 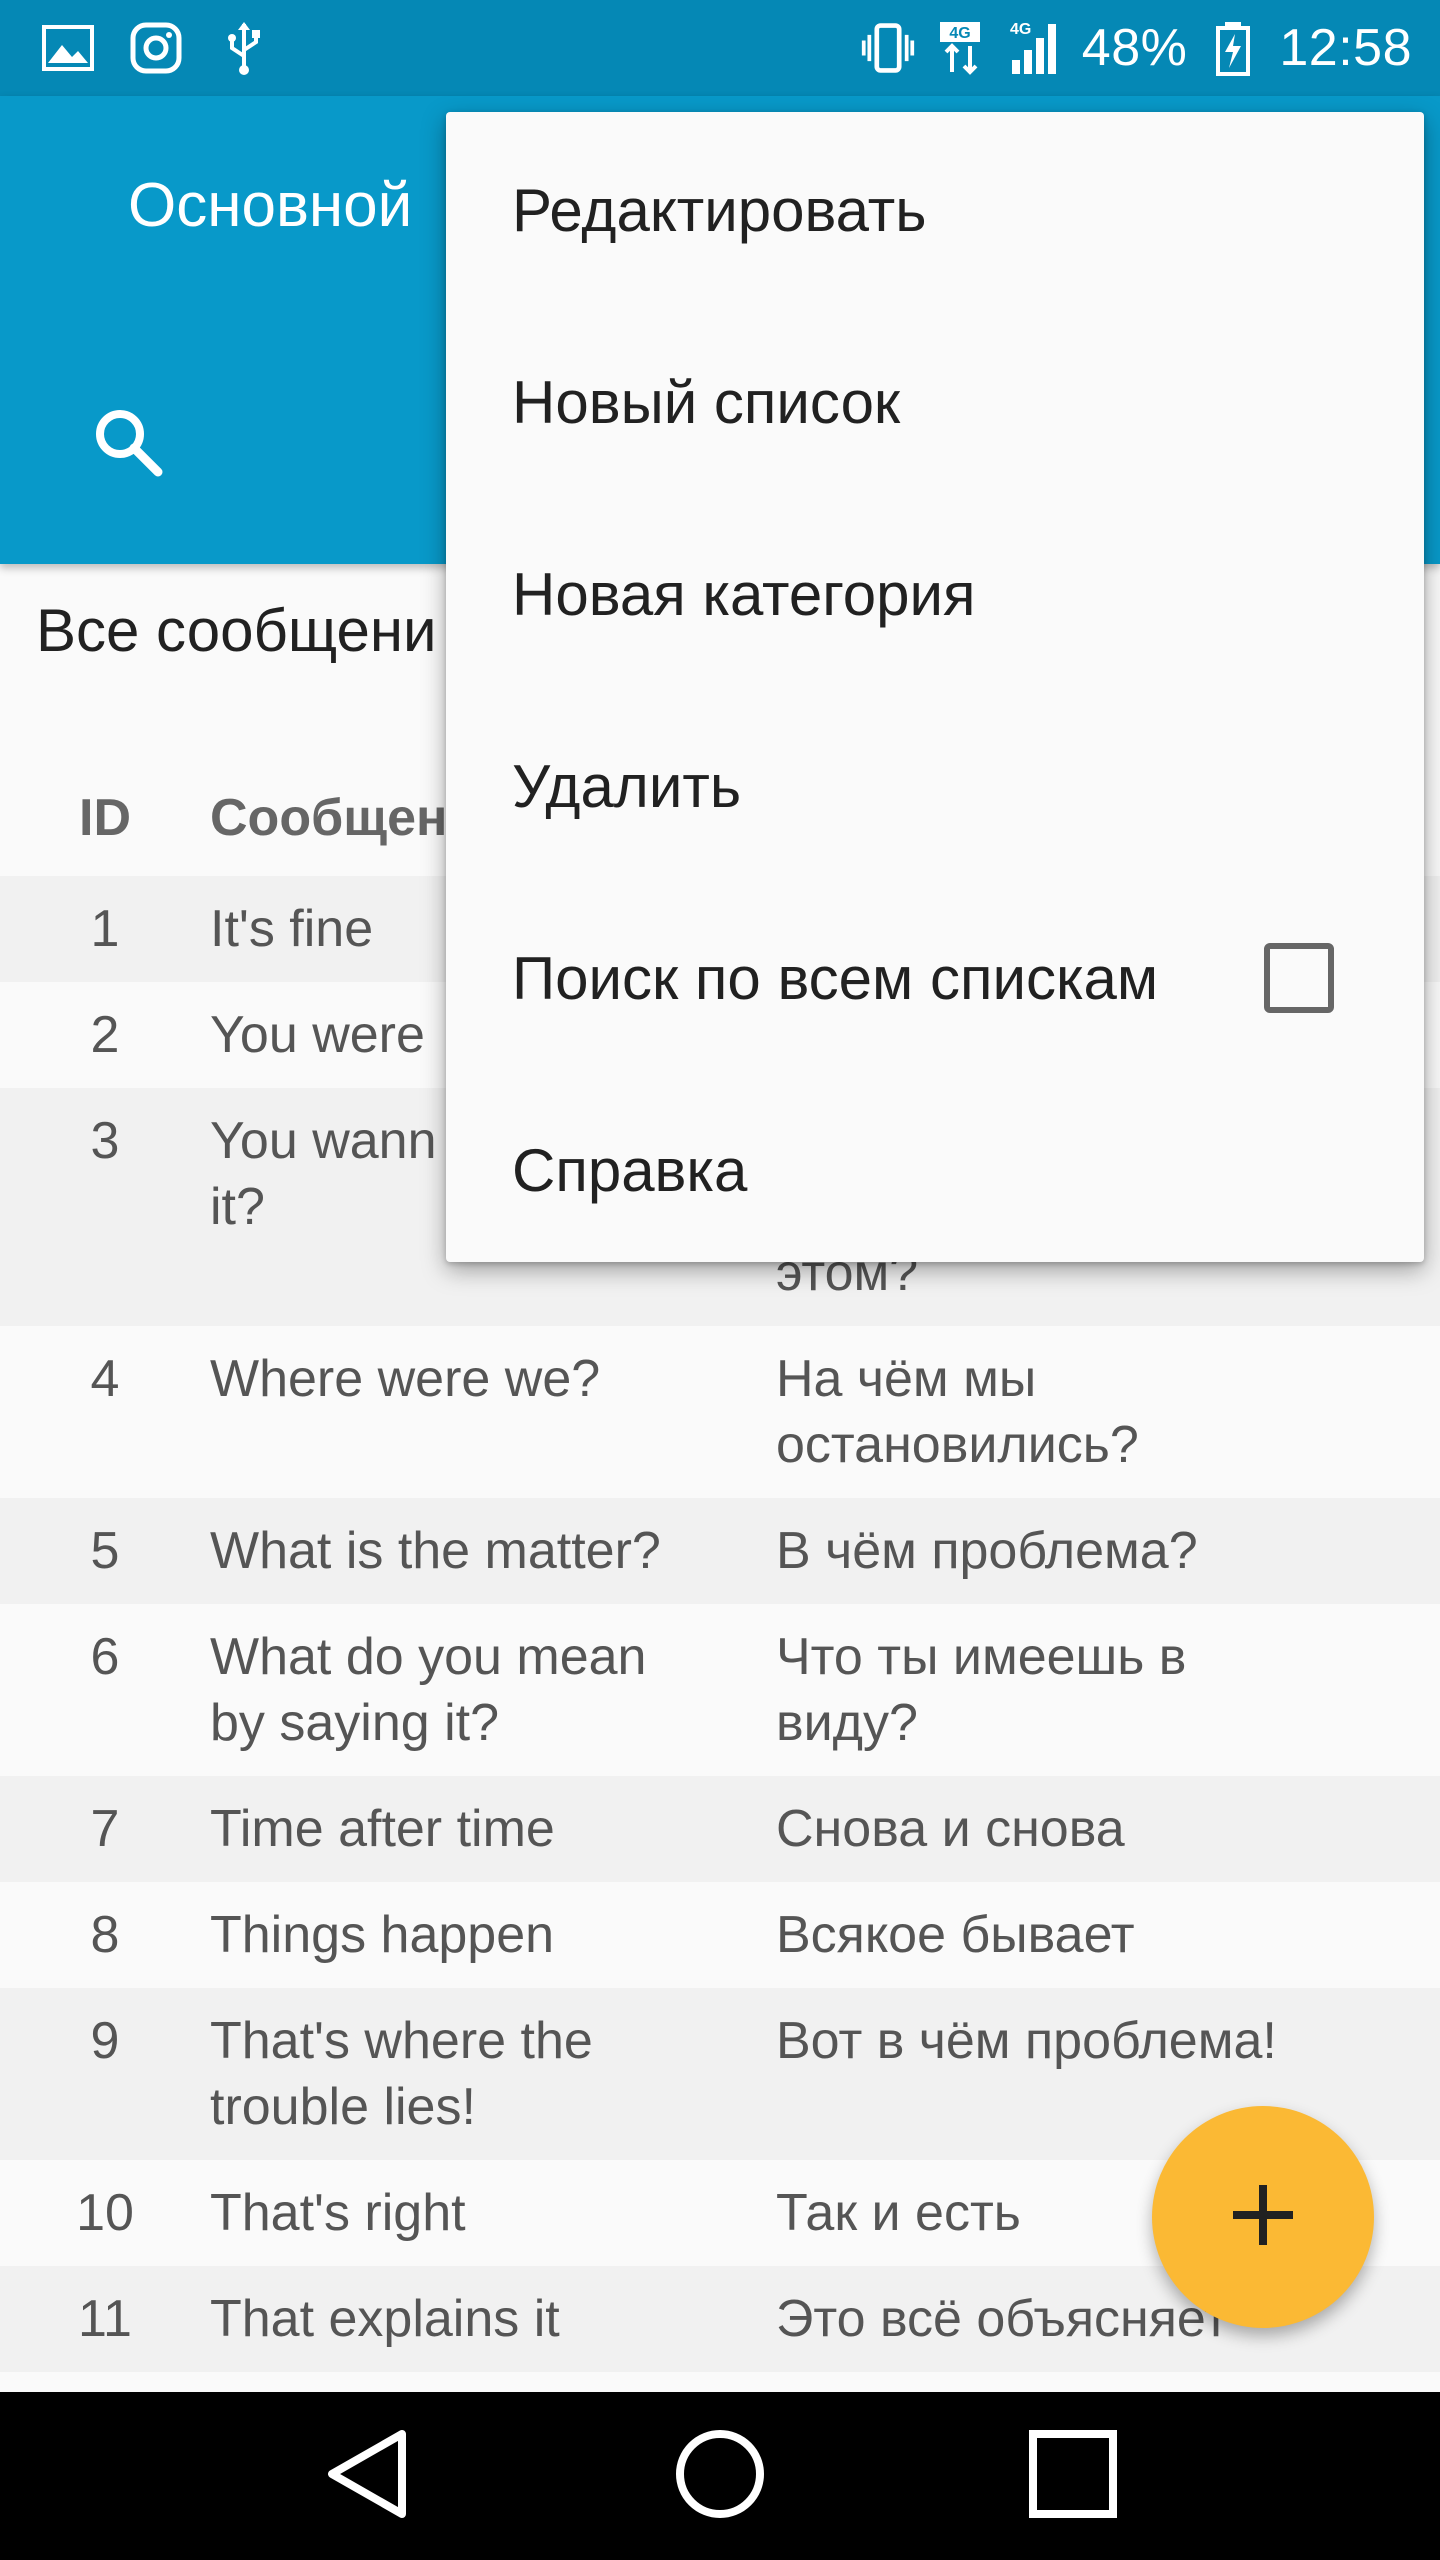 I want to click on recents-button, so click(x=1073, y=2476).